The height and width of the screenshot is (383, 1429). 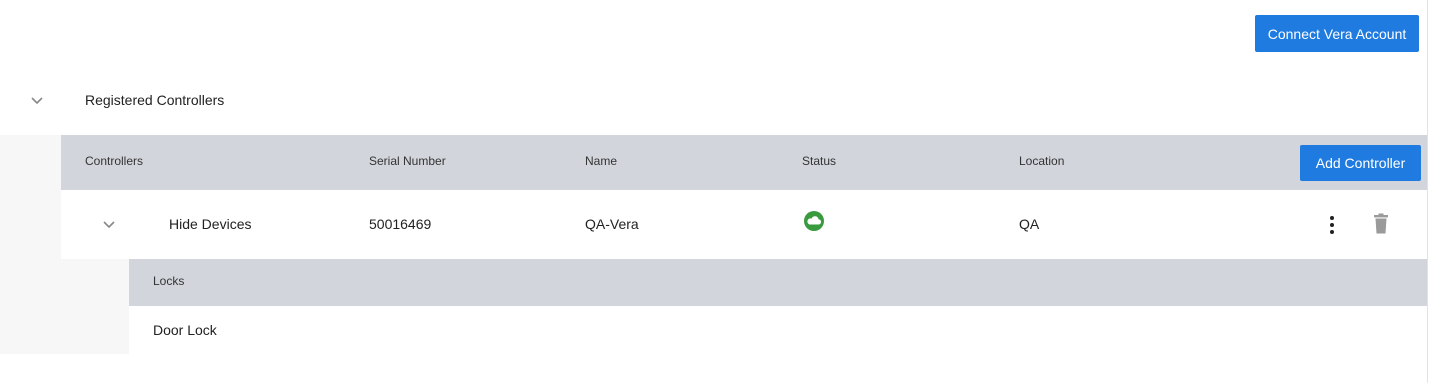 What do you see at coordinates (114, 161) in the screenshot?
I see `column-header-controllers: Controllers` at bounding box center [114, 161].